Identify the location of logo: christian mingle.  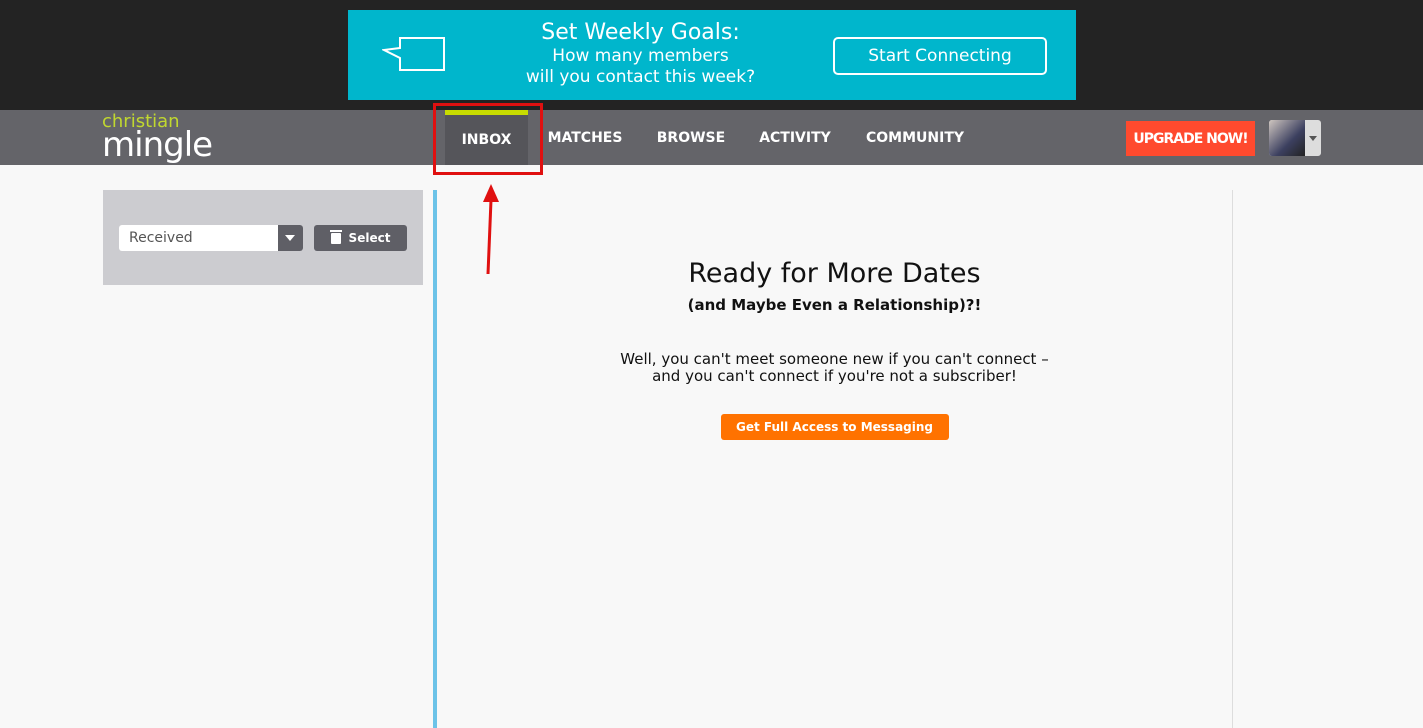
(157, 139).